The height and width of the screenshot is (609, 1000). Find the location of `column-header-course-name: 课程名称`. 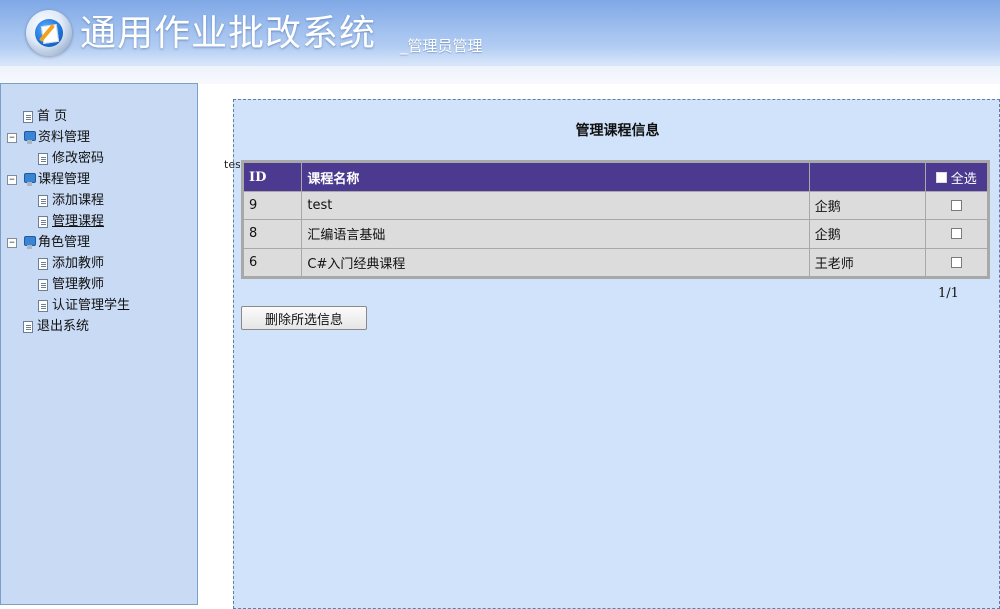

column-header-course-name: 课程名称 is located at coordinates (555, 177).